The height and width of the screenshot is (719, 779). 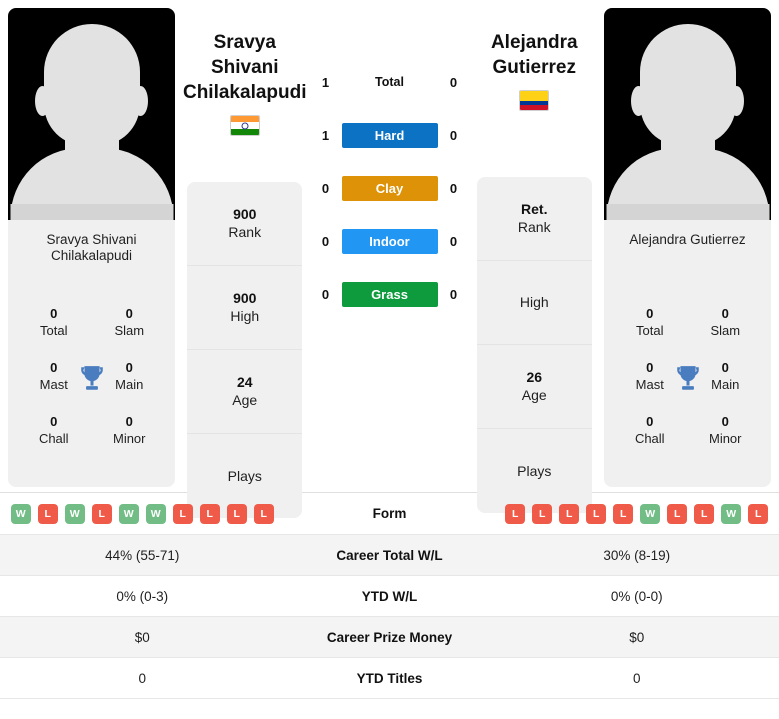 What do you see at coordinates (142, 678) in the screenshot?
I see `row-value-left: 0` at bounding box center [142, 678].